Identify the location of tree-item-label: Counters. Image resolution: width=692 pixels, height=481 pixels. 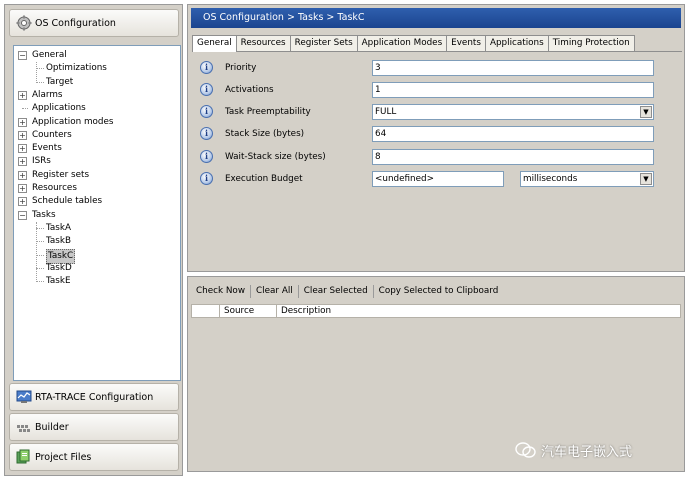
(52, 134).